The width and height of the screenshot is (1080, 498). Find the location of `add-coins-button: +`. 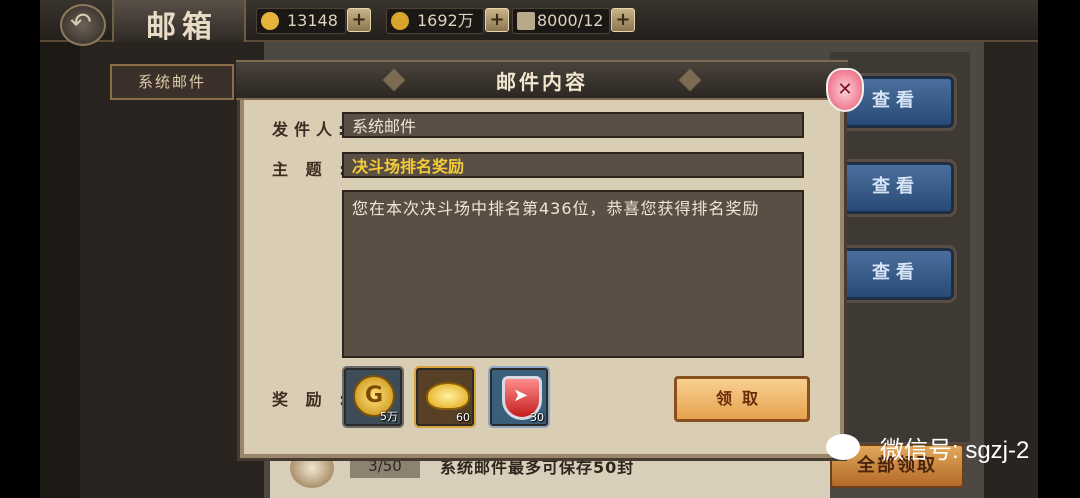

add-coins-button: + is located at coordinates (497, 20).